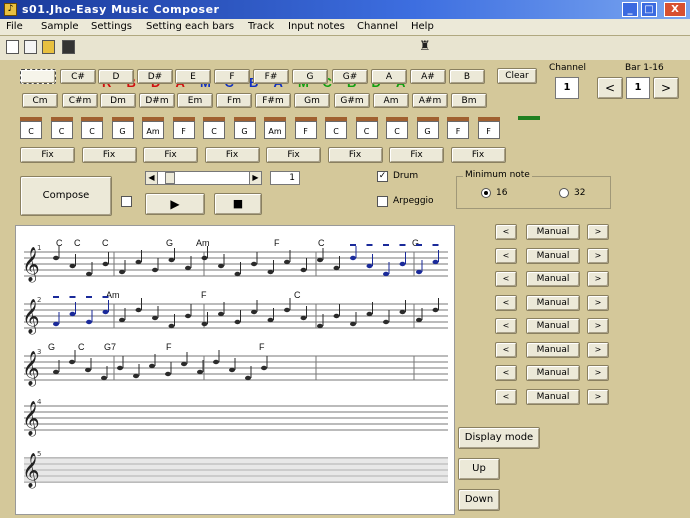  What do you see at coordinates (467, 76) in the screenshot?
I see `key-major-button: B` at bounding box center [467, 76].